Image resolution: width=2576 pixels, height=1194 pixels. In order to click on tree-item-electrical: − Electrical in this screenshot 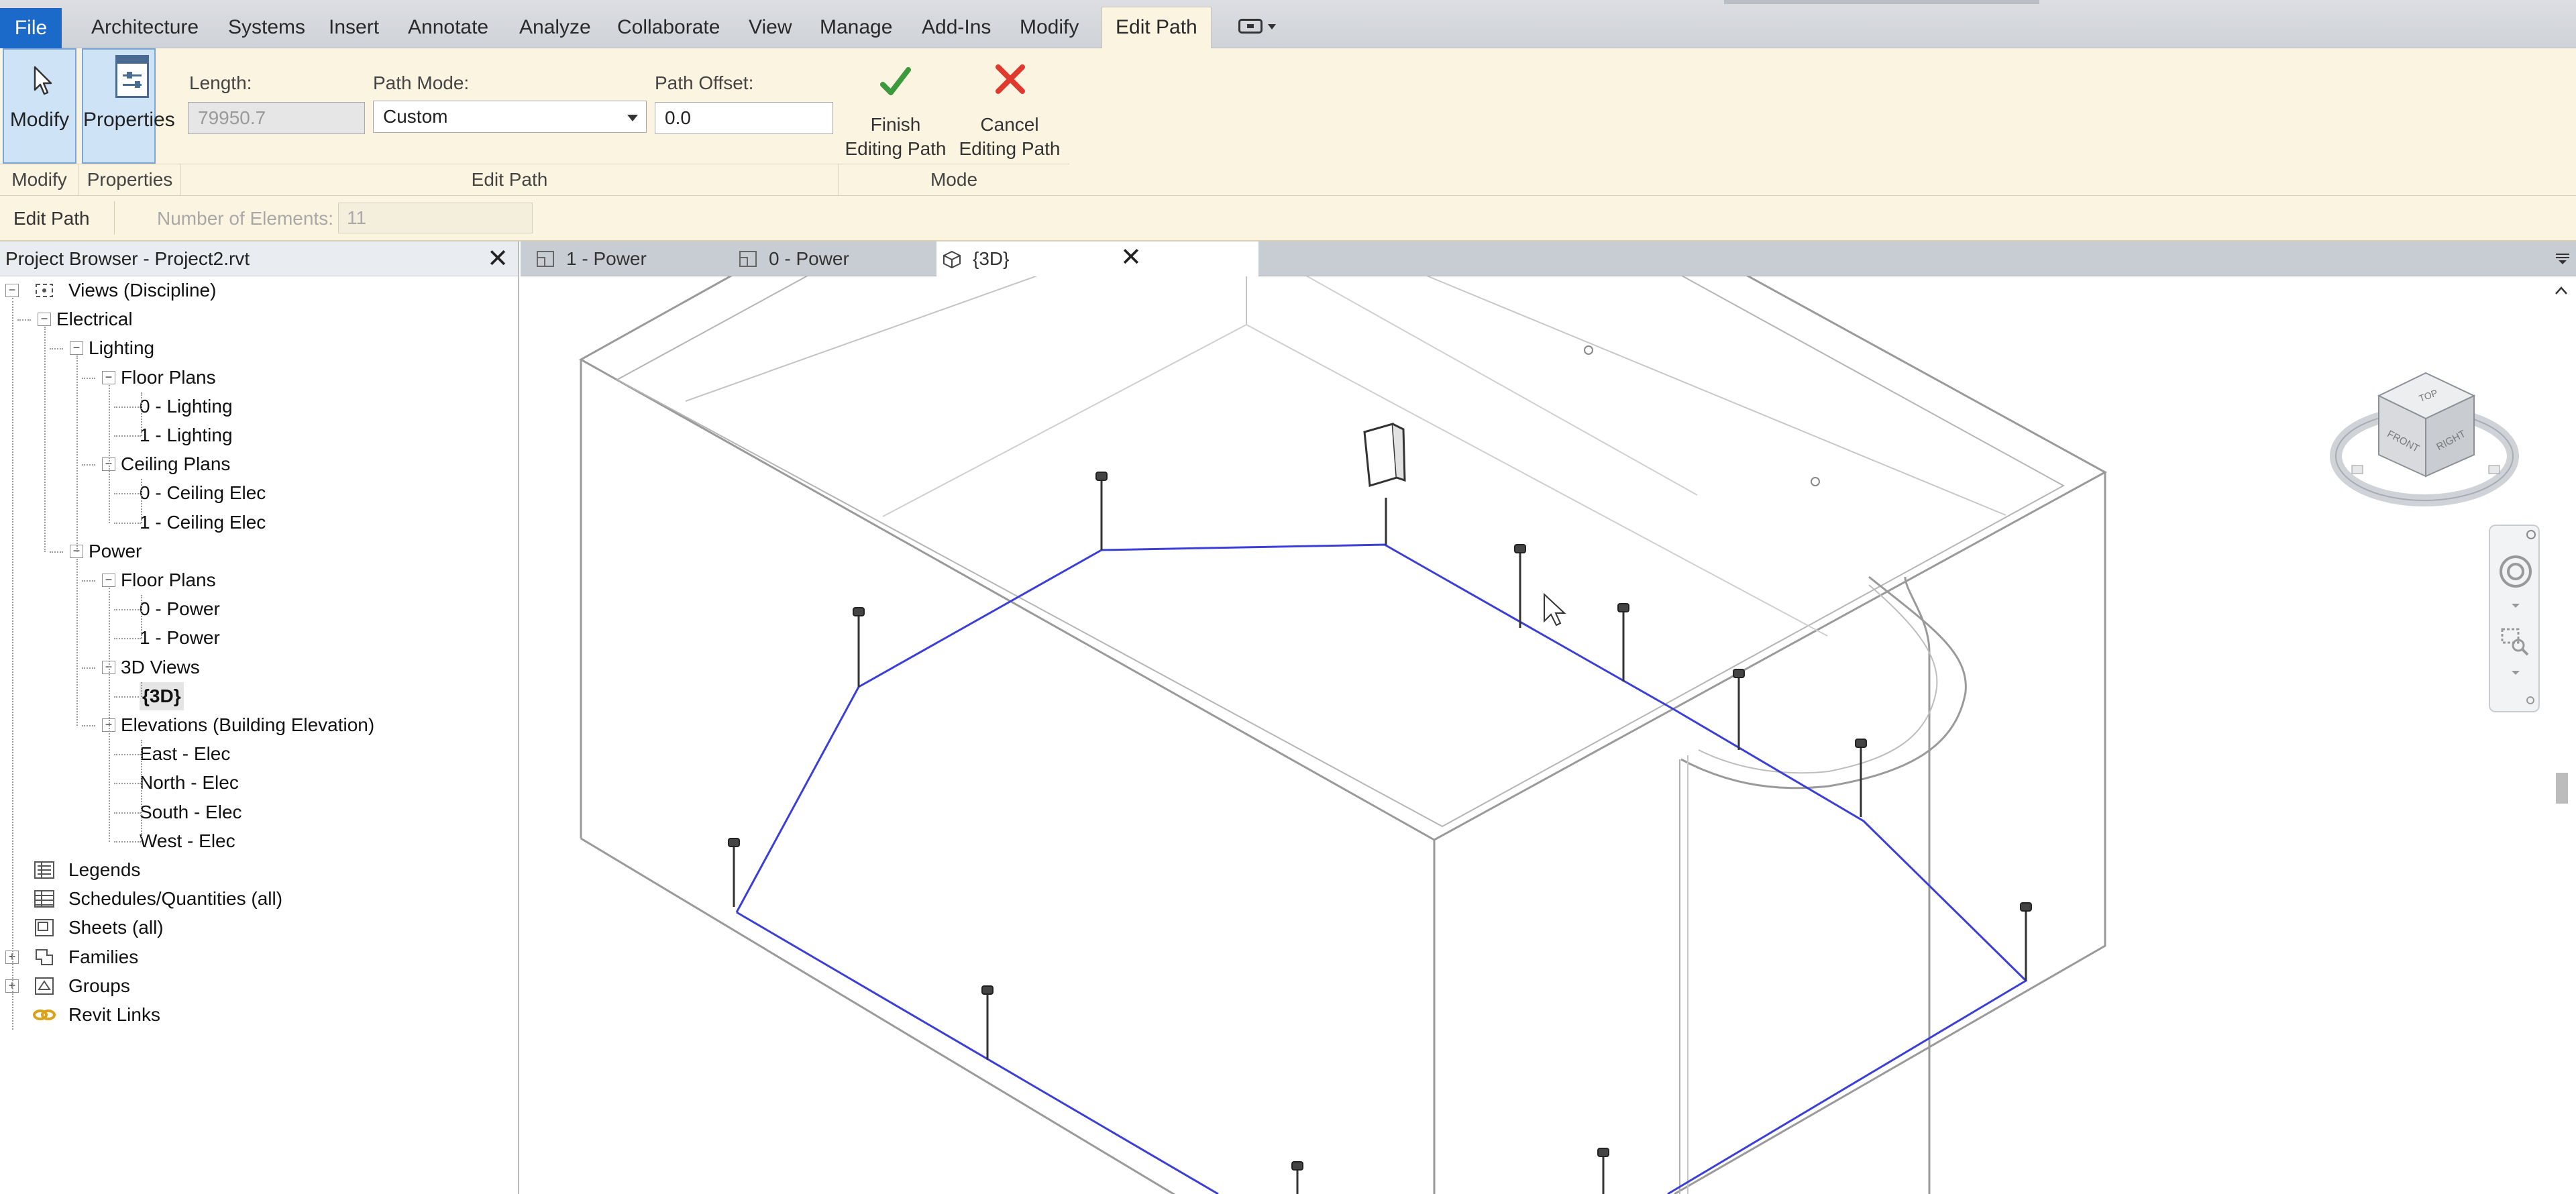, I will do `click(259, 319)`.